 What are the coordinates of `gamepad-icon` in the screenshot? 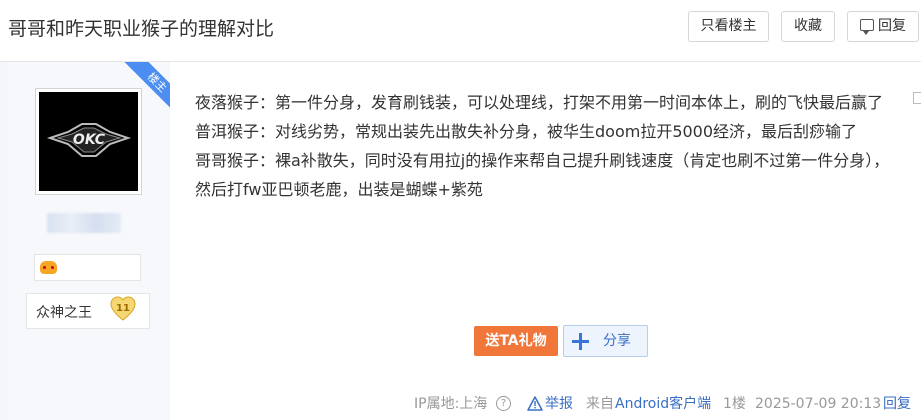 It's located at (48, 267).